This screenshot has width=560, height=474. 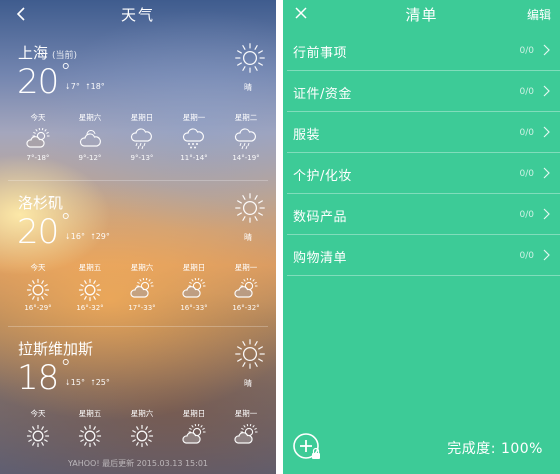 I want to click on checklist-item-label: 购物清单, so click(x=320, y=258).